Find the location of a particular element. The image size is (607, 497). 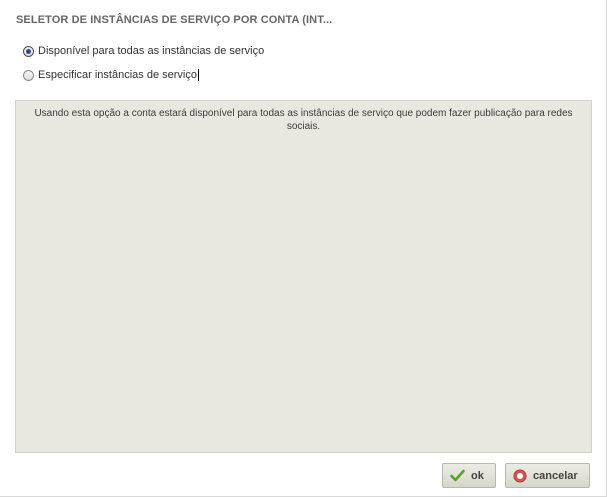

radio-label-specify-instances: Especificar instâncias de serviço is located at coordinates (117, 75).